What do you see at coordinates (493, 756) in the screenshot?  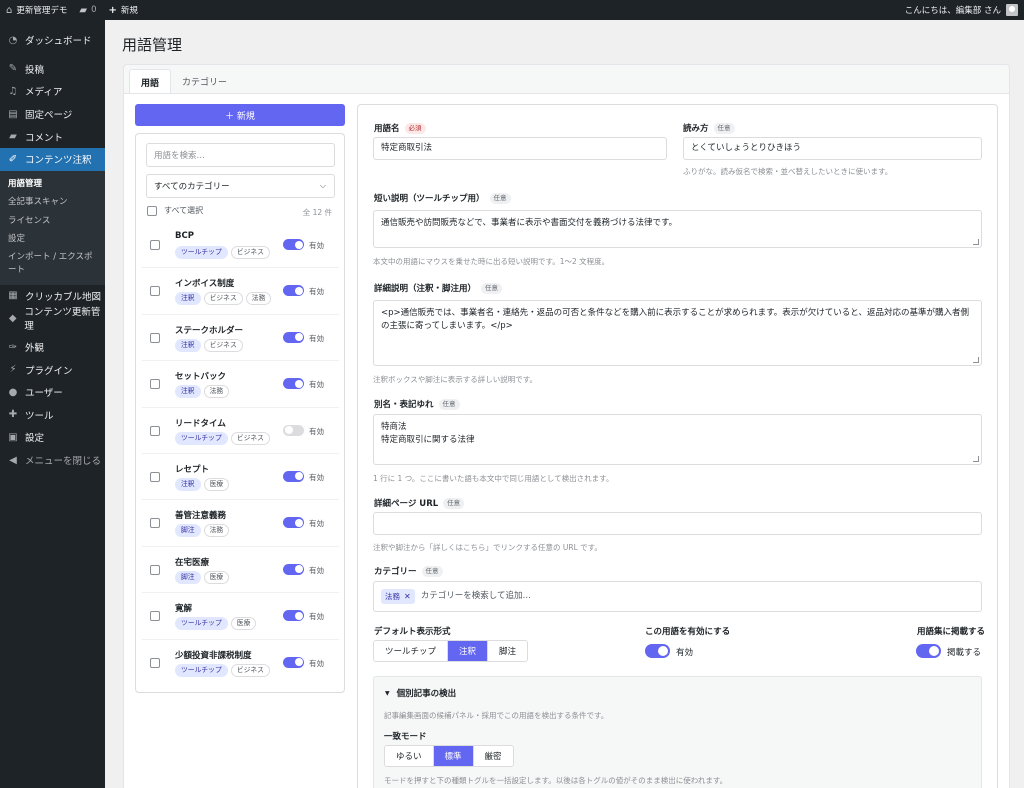 I see `mode-strict-button: 厳密` at bounding box center [493, 756].